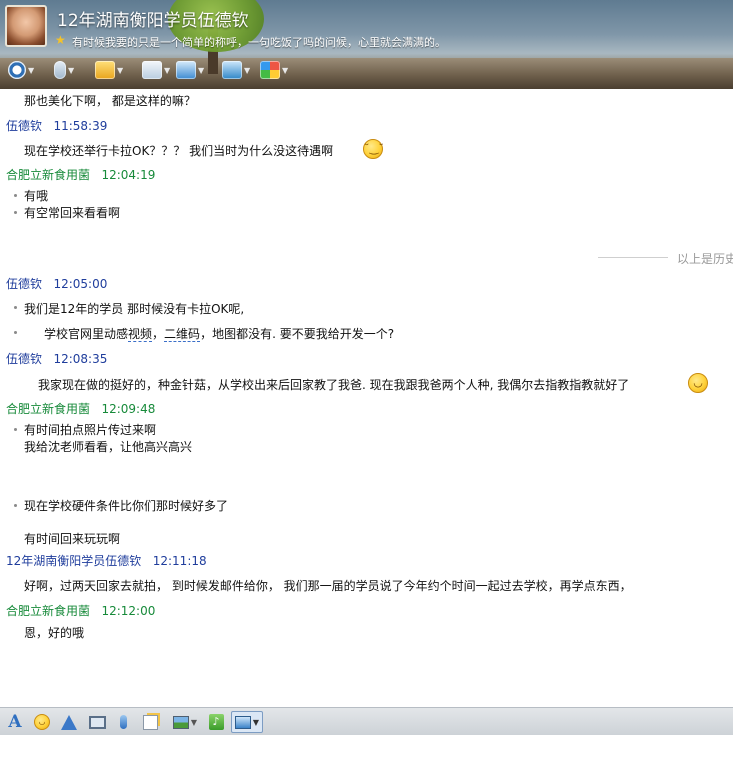 The width and height of the screenshot is (733, 775). I want to click on contact-signature: 有时候我要的只是一个简单的称呼，一句吃饭了吗的问候，心里就会满满的。, so click(259, 42).